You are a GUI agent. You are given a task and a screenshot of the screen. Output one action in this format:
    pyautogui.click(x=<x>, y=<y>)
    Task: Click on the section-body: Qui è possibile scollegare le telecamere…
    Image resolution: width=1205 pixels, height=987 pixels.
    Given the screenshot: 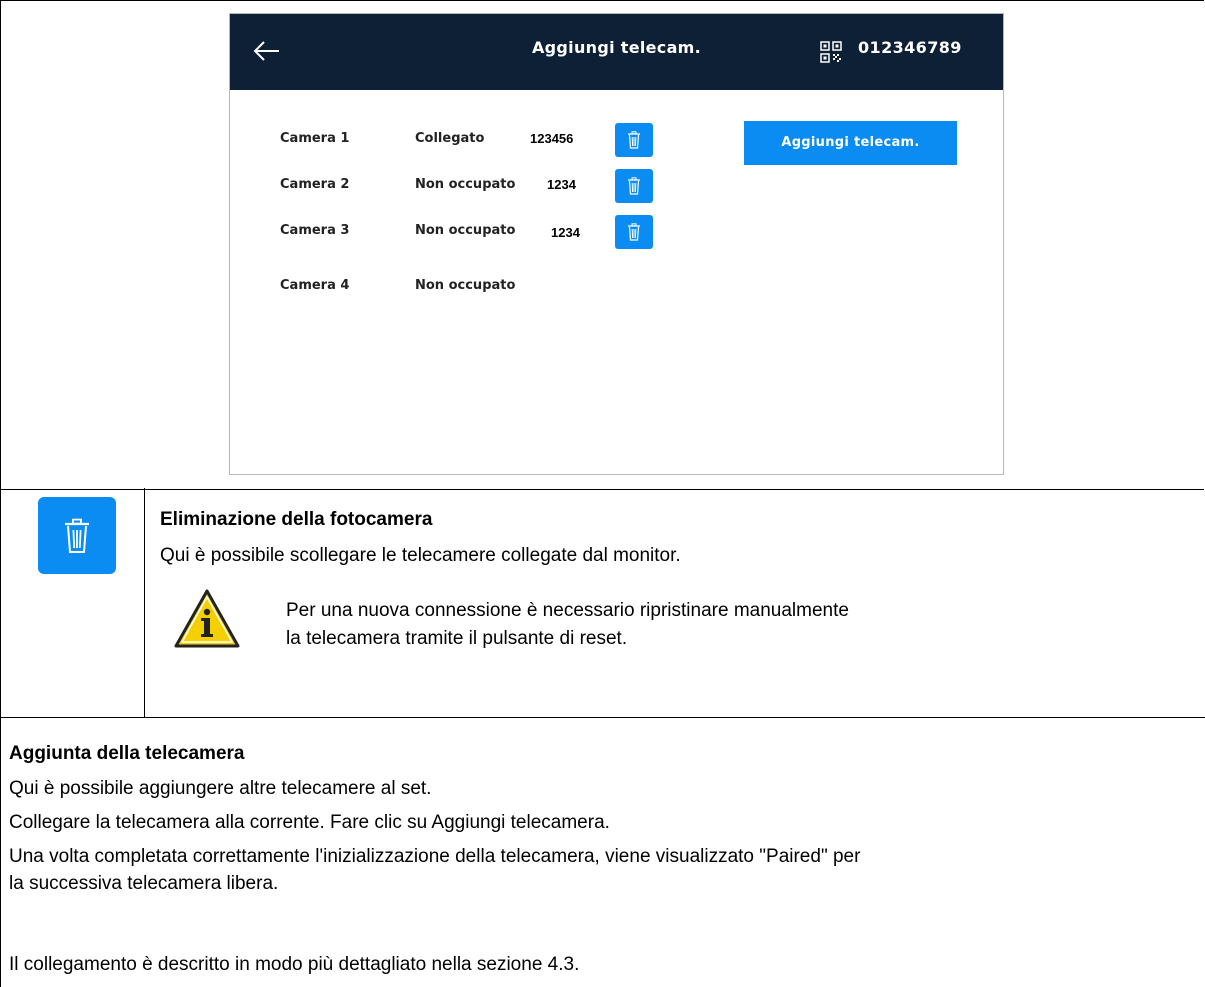 What is the action you would take?
    pyautogui.click(x=420, y=555)
    